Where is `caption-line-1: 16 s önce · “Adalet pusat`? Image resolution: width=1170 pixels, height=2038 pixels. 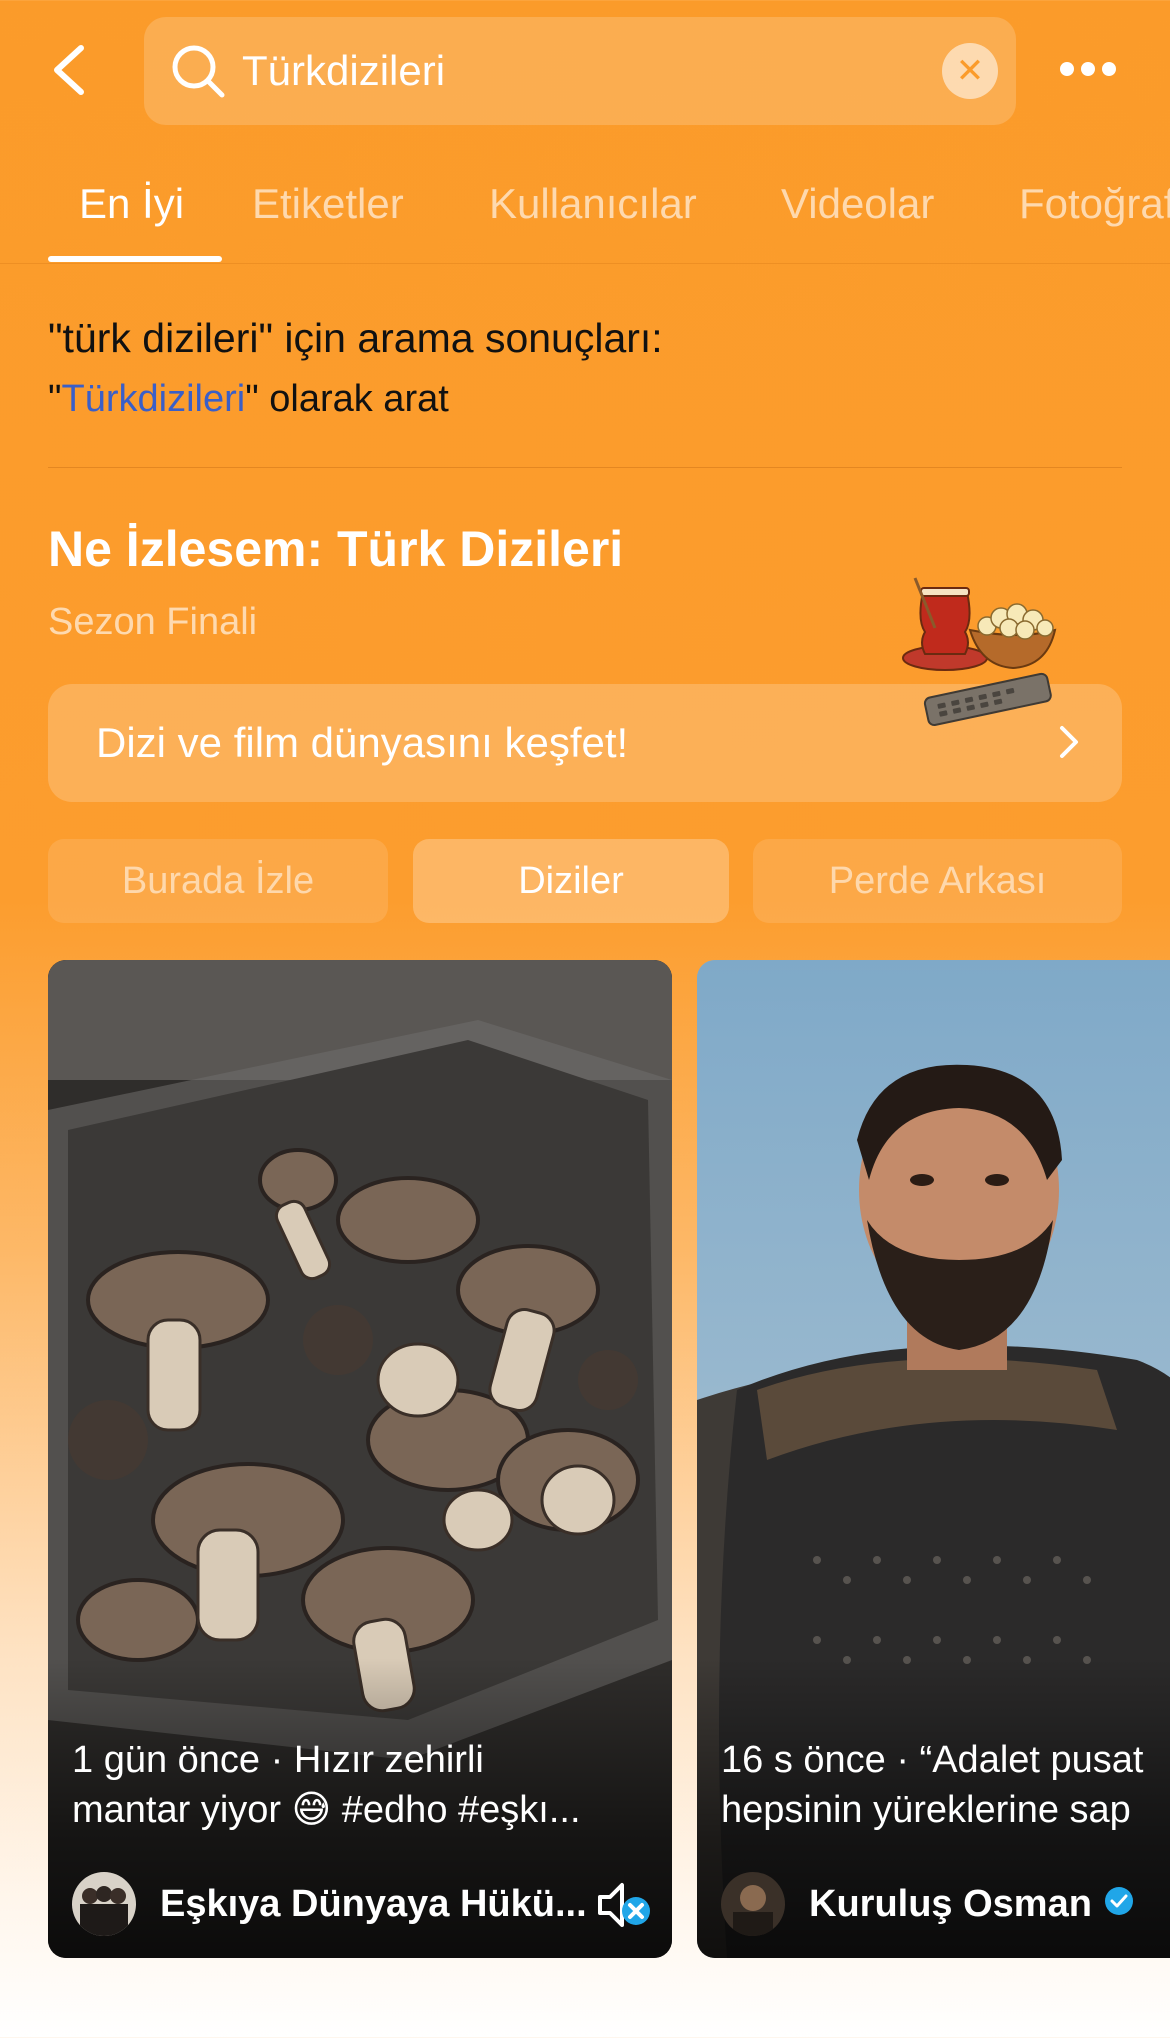 caption-line-1: 16 s önce · “Adalet pusat is located at coordinates (932, 1760).